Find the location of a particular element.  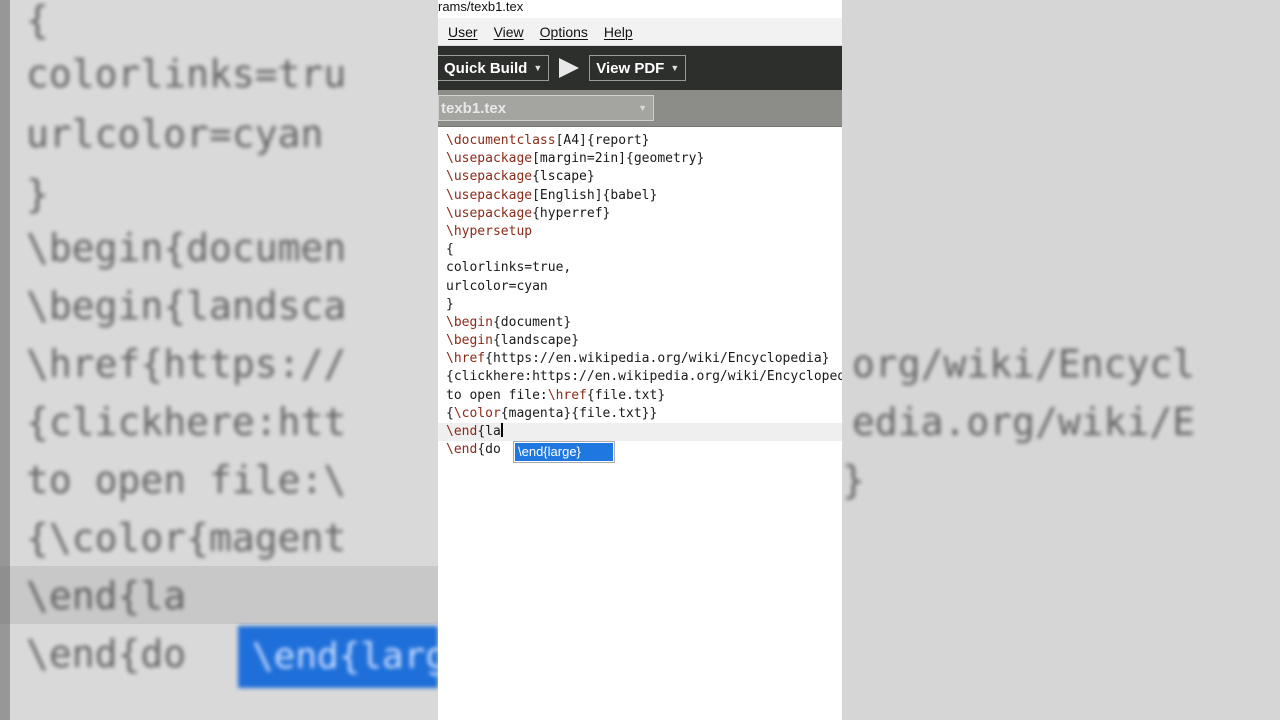

code-line: colorlinks=true, is located at coordinates (509, 268).